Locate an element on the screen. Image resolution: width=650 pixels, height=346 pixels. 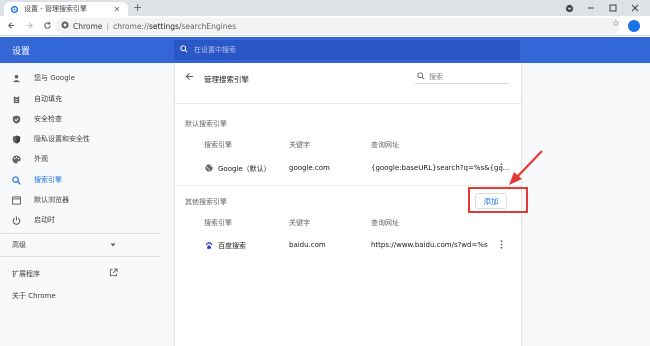
card-title: 管理搜索引擎 is located at coordinates (226, 79).